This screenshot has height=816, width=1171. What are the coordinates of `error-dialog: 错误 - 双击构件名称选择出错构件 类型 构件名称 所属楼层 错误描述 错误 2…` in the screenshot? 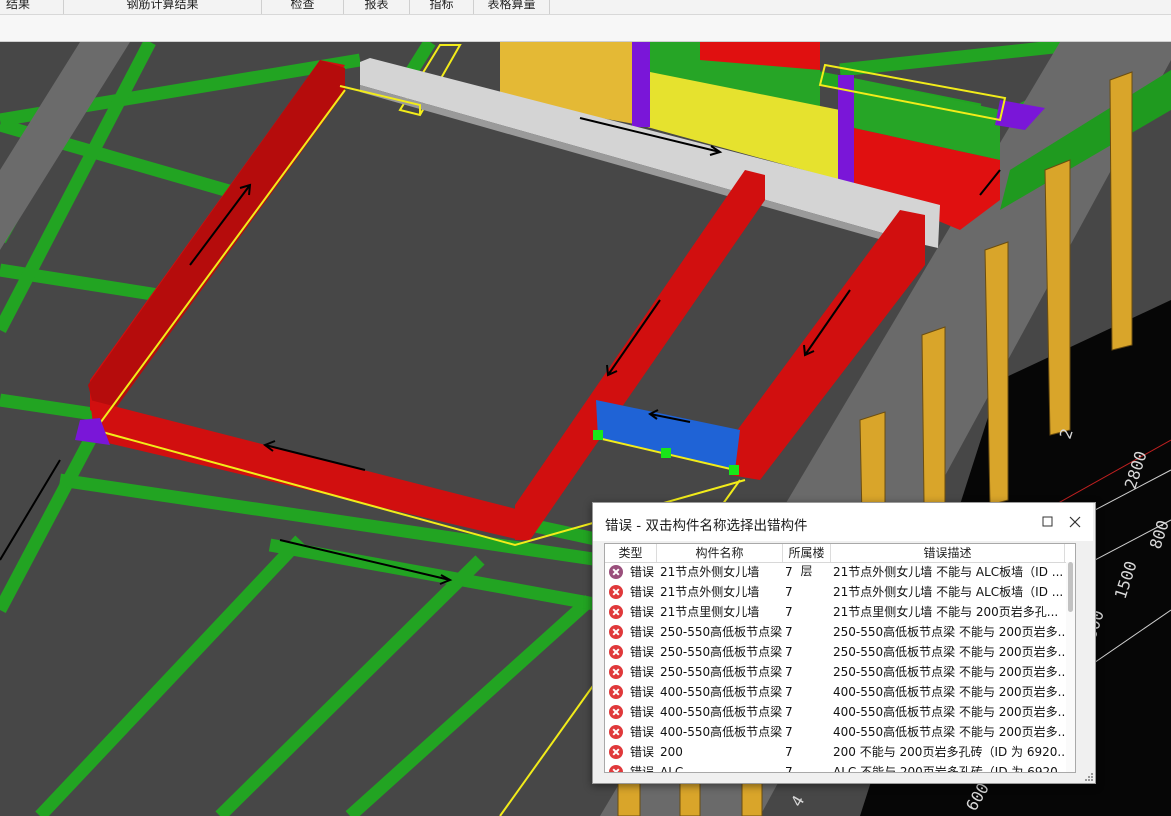 It's located at (844, 643).